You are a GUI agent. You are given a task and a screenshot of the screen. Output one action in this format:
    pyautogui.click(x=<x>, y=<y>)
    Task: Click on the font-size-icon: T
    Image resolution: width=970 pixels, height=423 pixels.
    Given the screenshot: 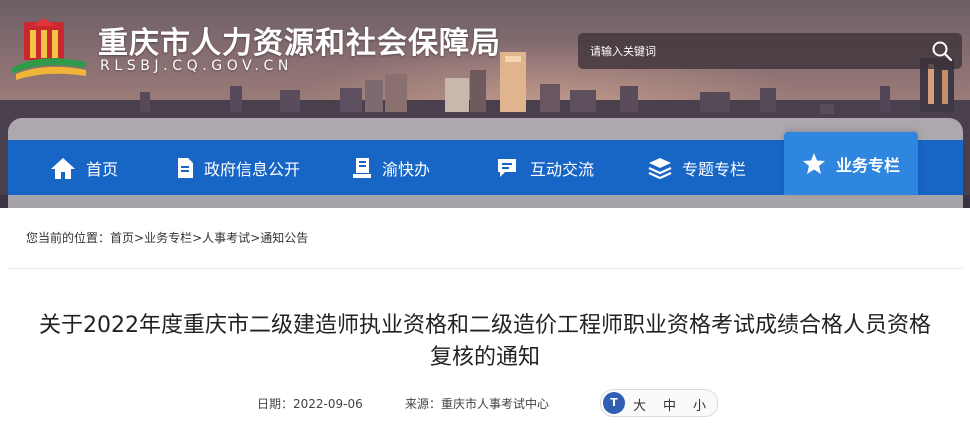 What is the action you would take?
    pyautogui.click(x=614, y=403)
    